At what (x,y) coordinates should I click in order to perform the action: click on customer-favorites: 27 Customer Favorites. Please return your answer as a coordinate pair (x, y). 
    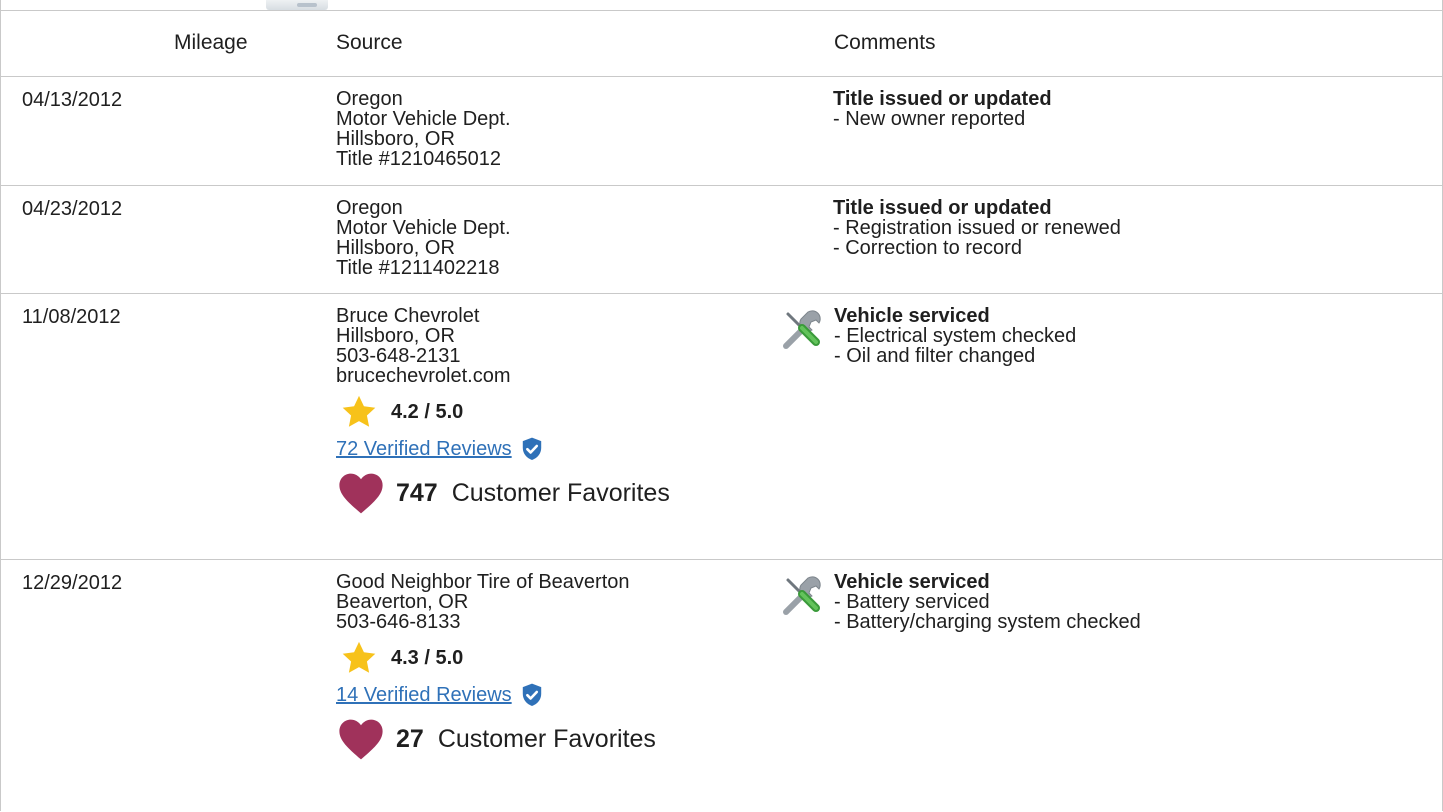
    Looking at the image, I should click on (496, 739).